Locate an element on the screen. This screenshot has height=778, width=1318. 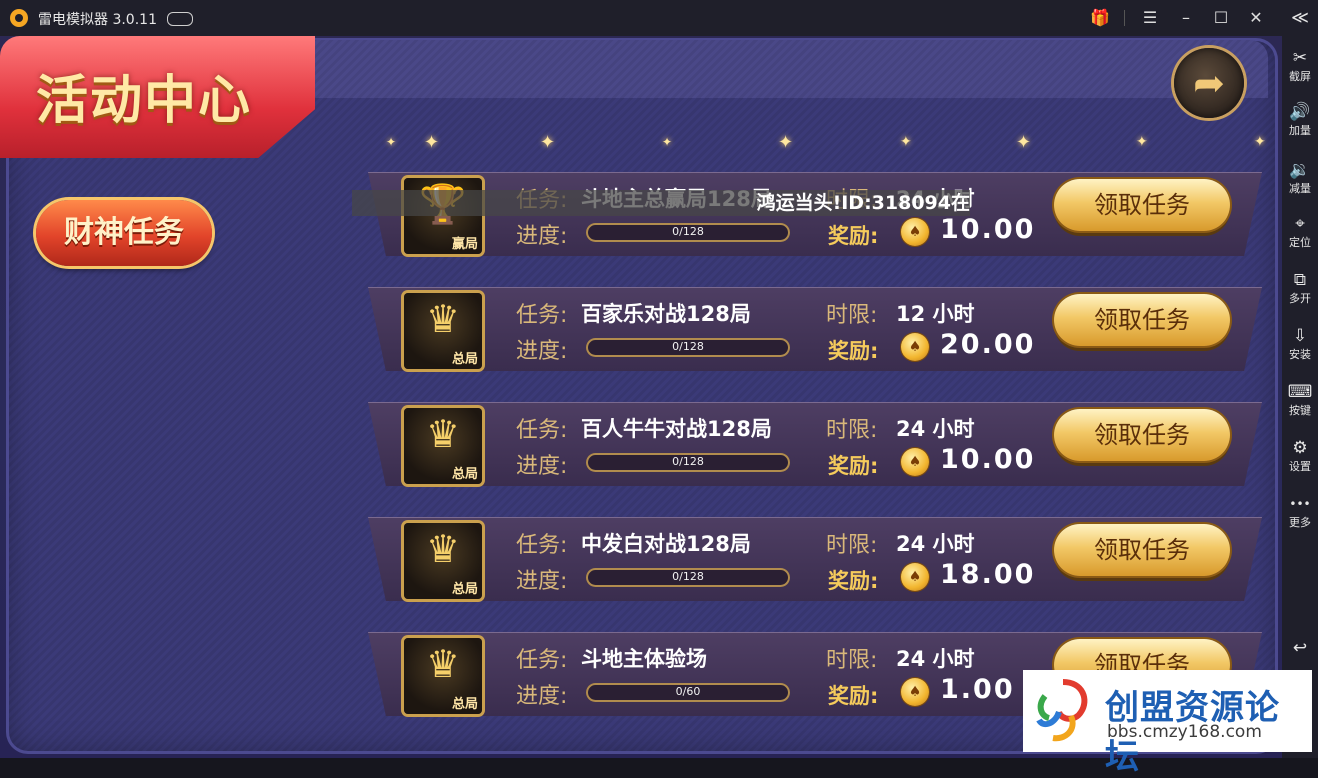
task-name: 百家乐对战128局 is located at coordinates (666, 314).